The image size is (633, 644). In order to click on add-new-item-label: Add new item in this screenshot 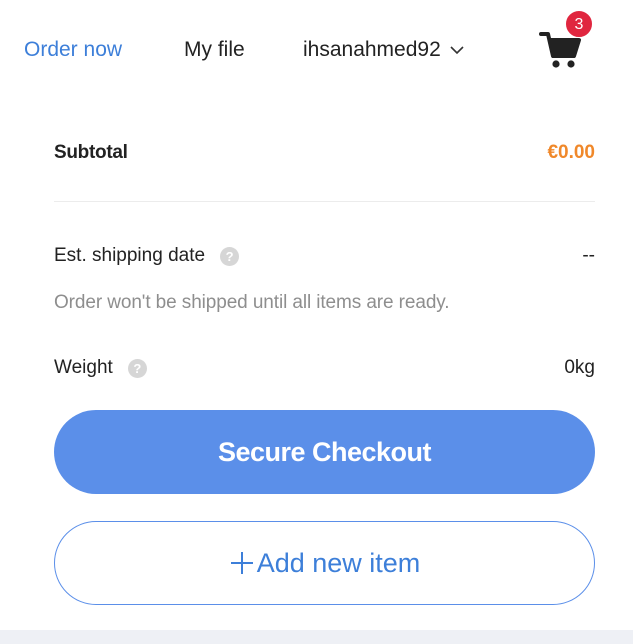, I will do `click(338, 562)`.